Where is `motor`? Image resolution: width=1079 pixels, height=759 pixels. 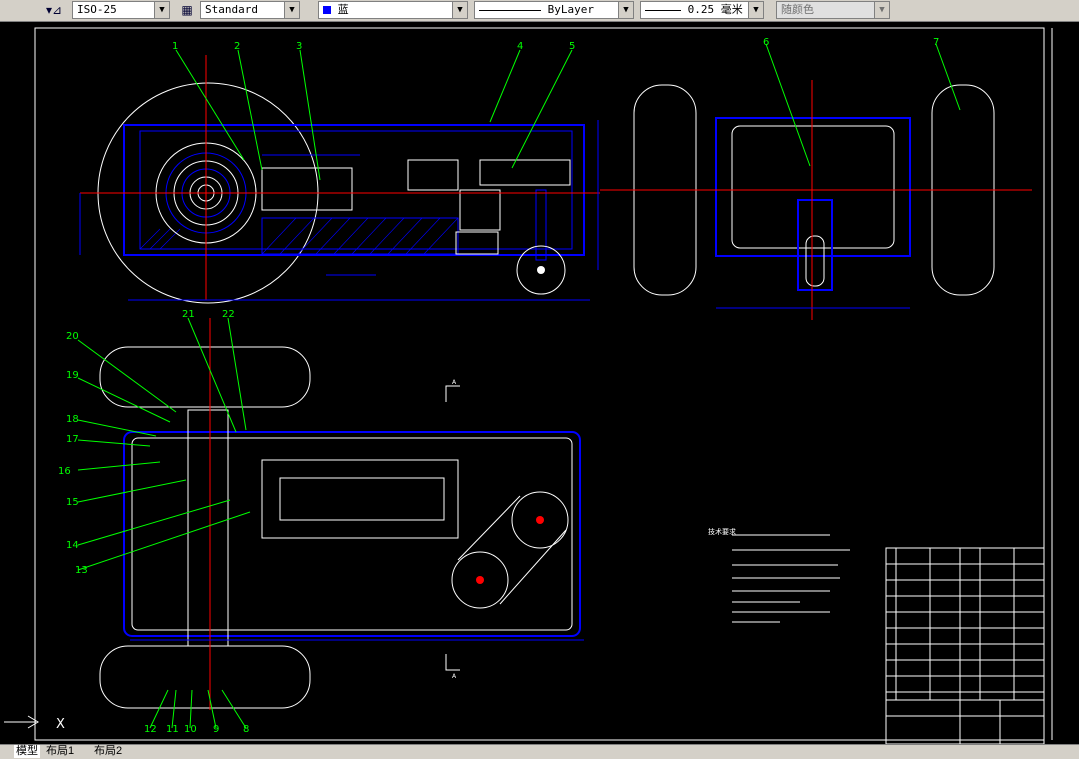 motor is located at coordinates (307, 189).